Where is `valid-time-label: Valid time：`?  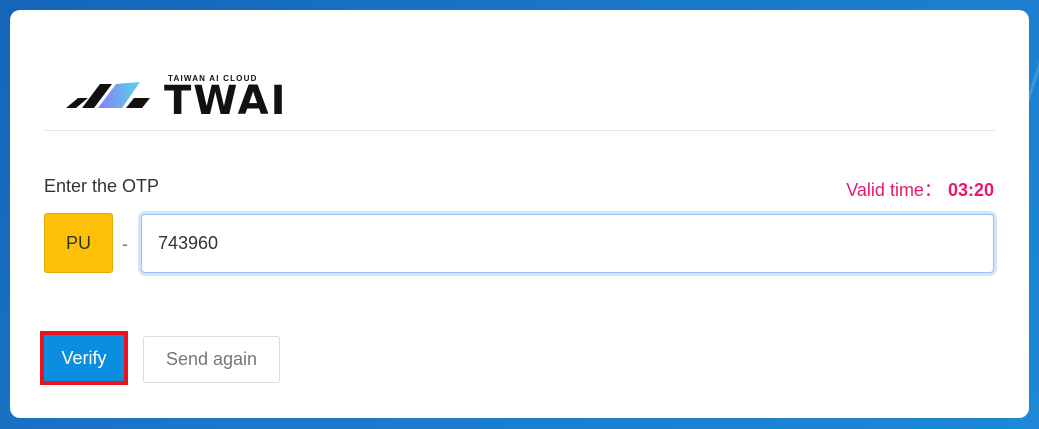 valid-time-label: Valid time： is located at coordinates (894, 190).